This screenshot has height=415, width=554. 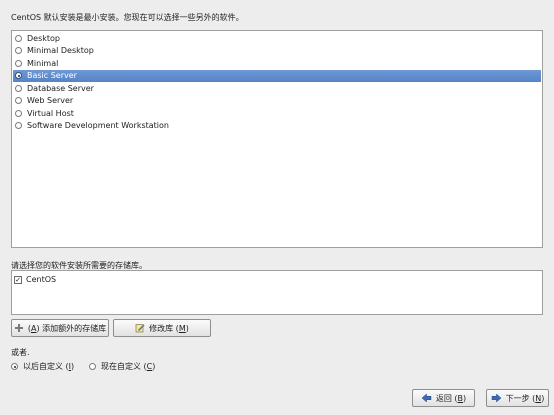 I want to click on install-type-label: Minimal, so click(x=43, y=63).